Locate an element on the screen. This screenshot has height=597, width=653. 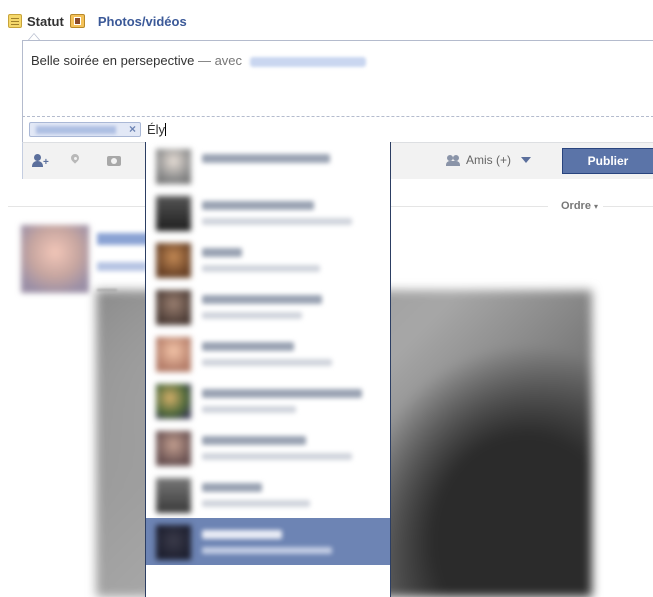
status-text: Belle soirée en persepective — avec is located at coordinates (198, 60).